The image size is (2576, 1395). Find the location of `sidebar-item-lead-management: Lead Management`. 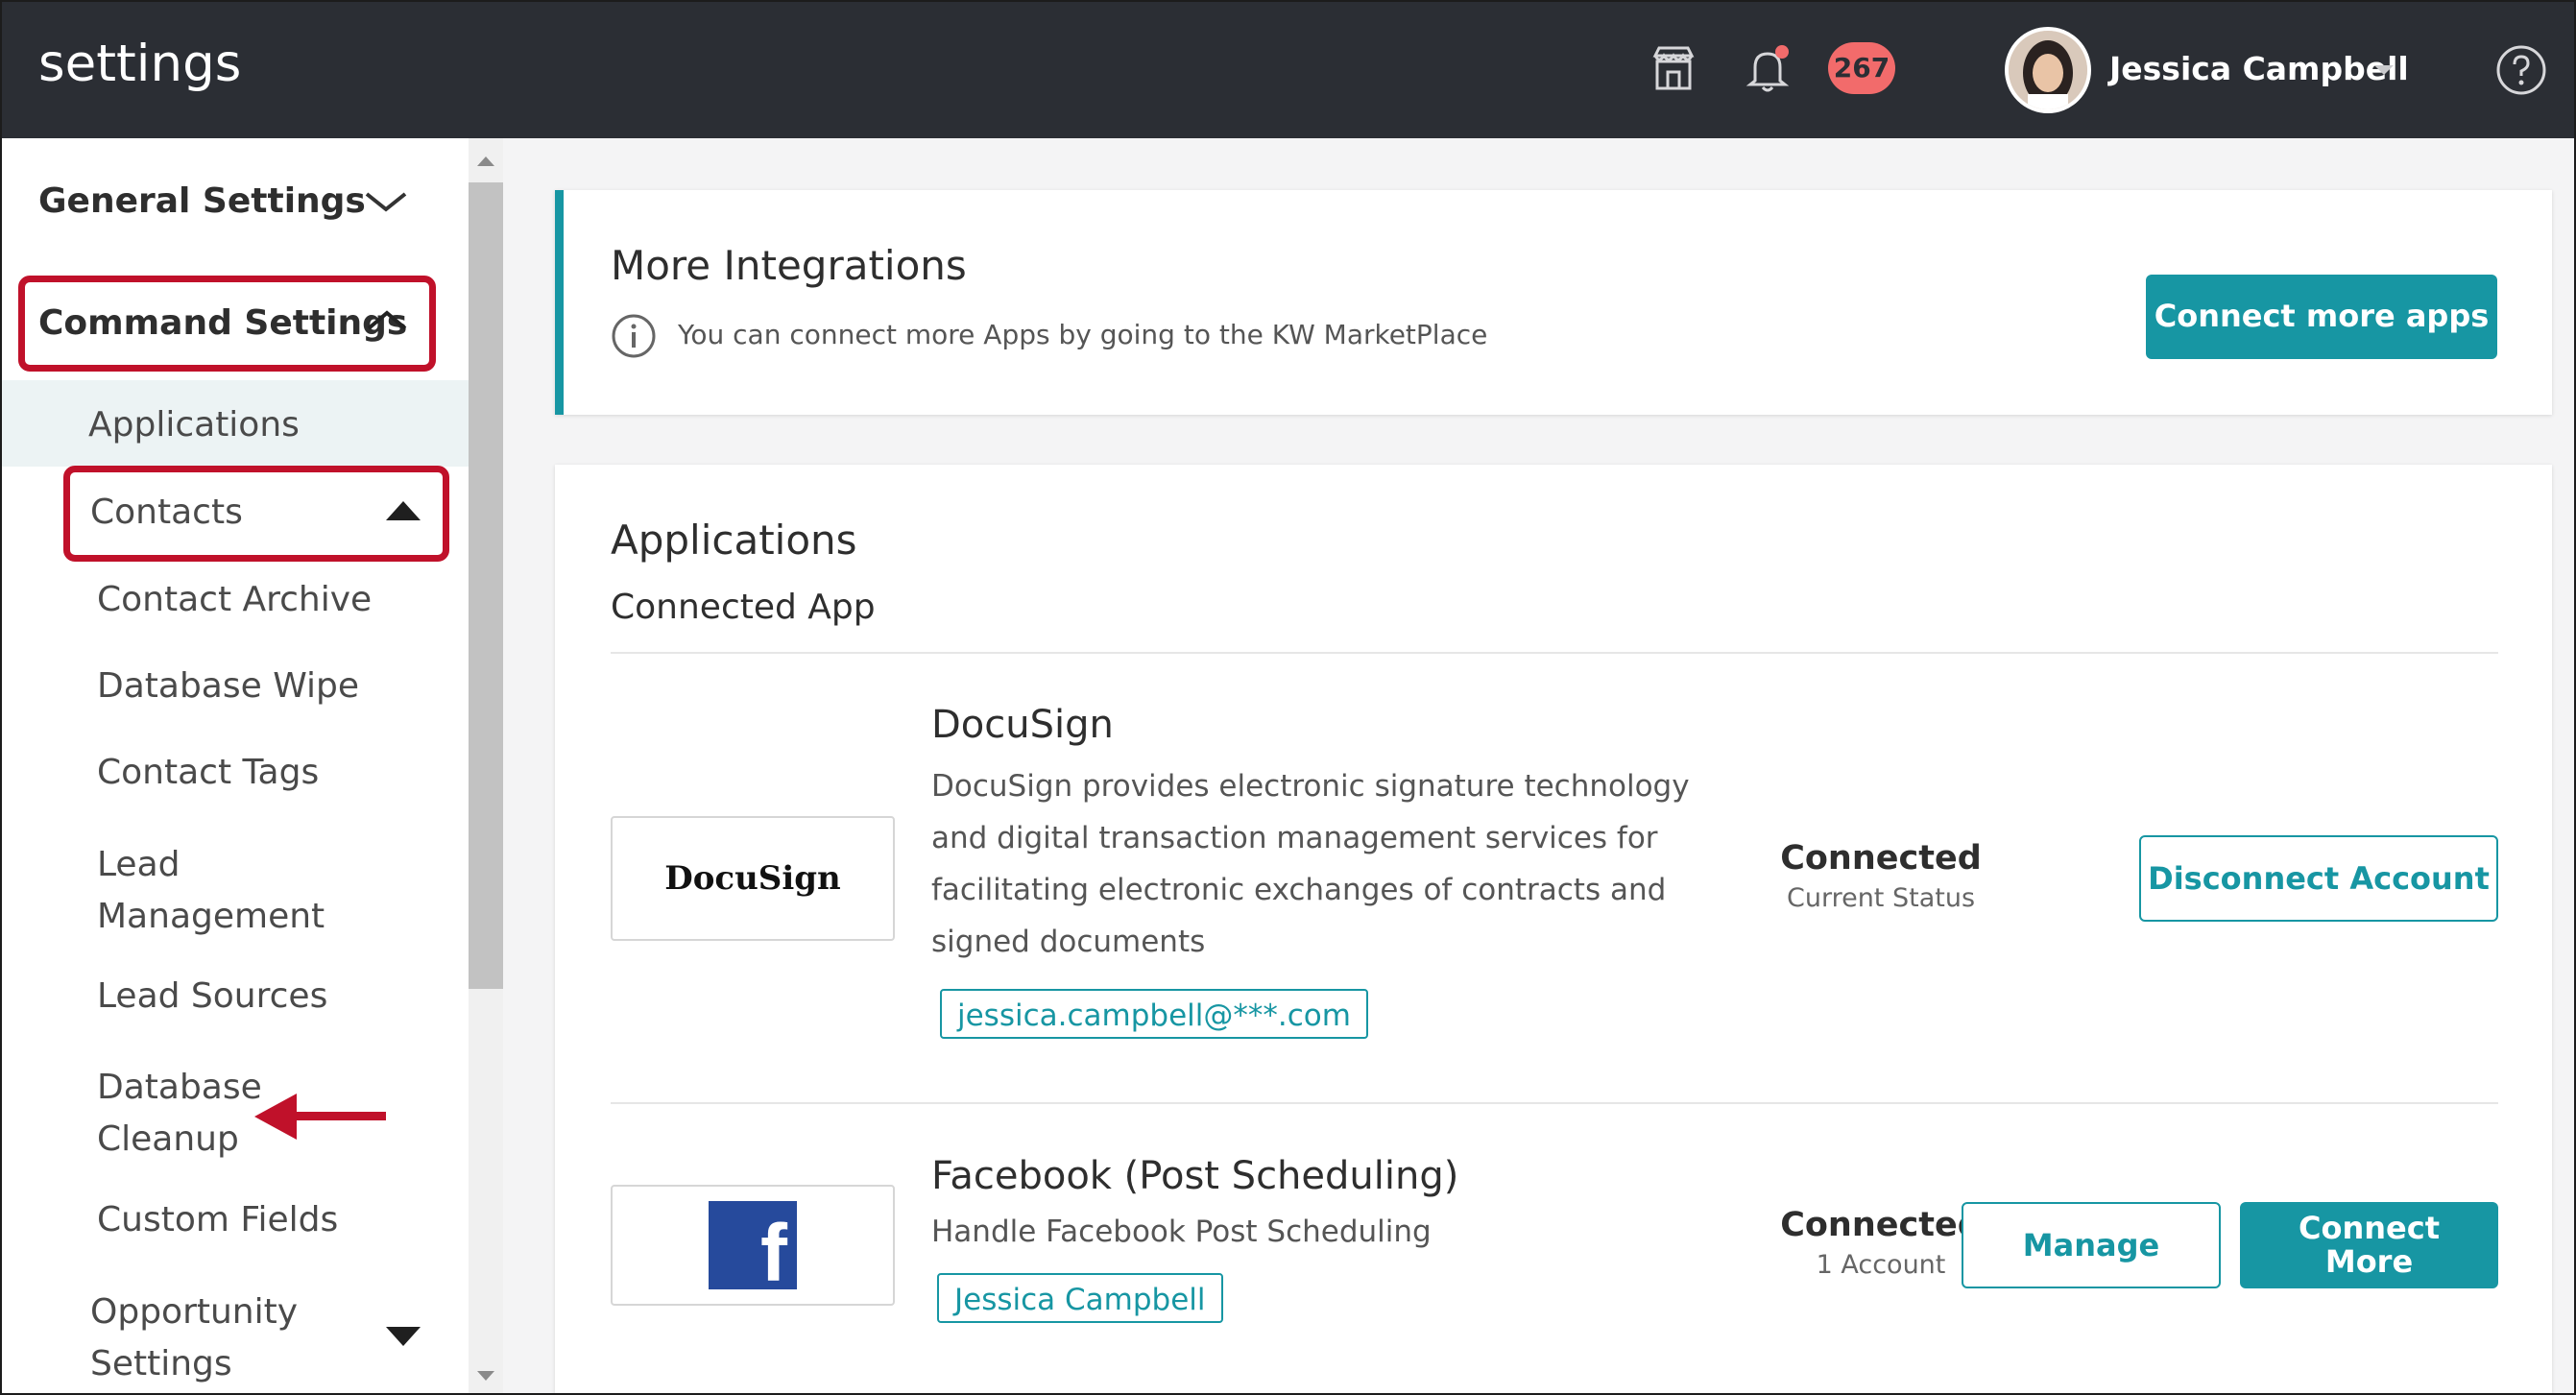

sidebar-item-lead-management: Lead Management is located at coordinates (211, 891).